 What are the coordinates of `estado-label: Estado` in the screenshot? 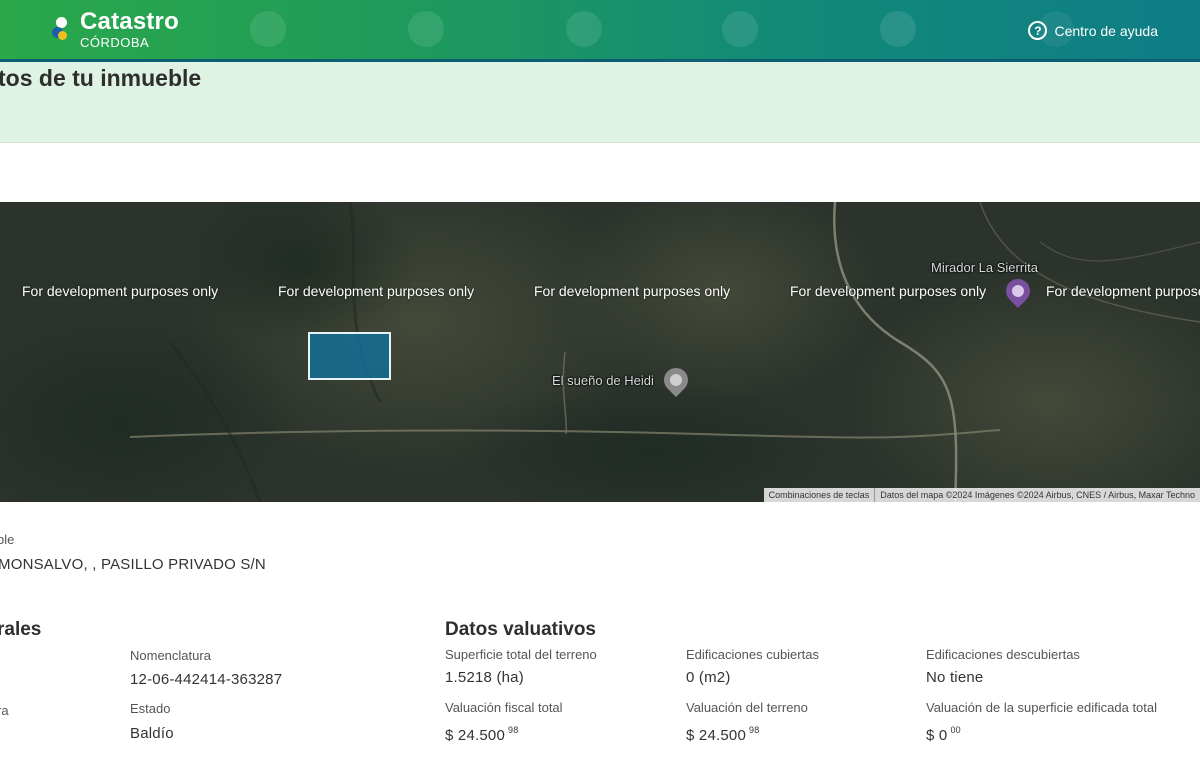 It's located at (150, 708).